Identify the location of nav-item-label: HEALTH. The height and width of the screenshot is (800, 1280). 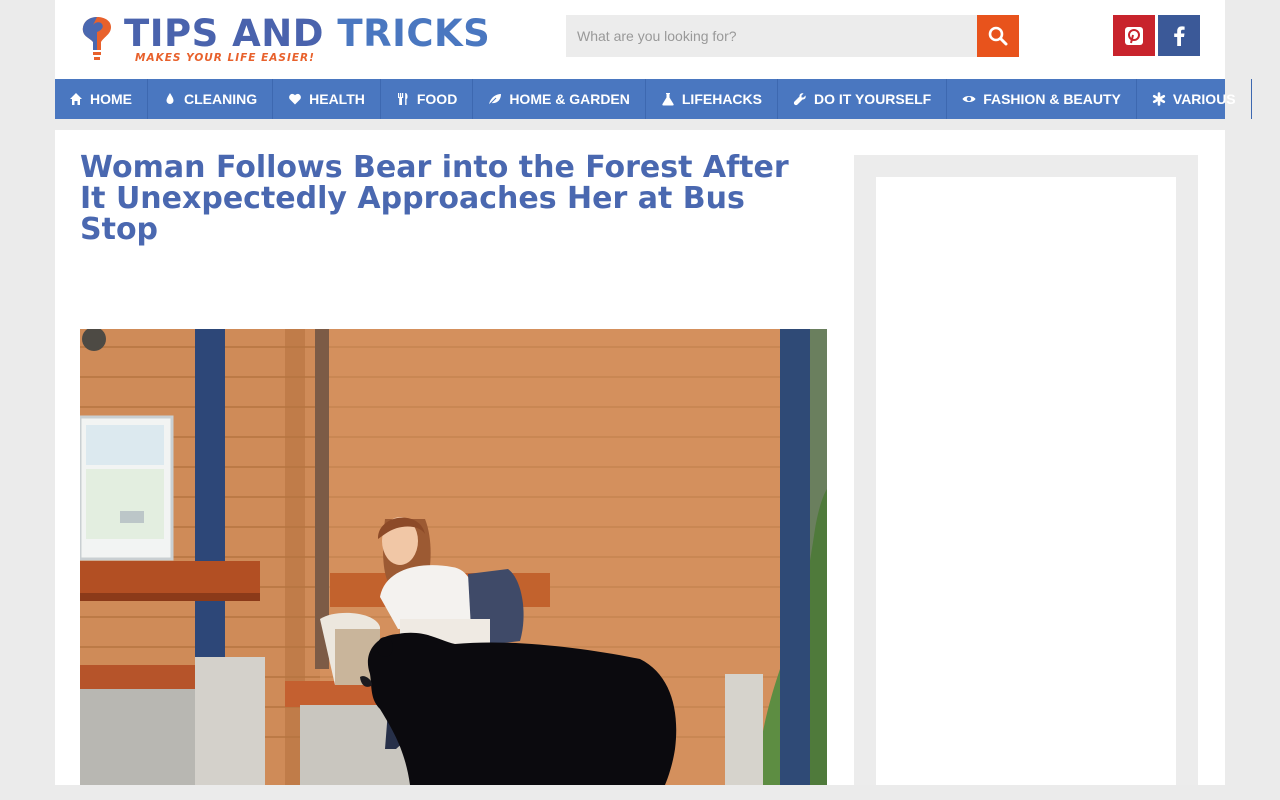
(337, 99).